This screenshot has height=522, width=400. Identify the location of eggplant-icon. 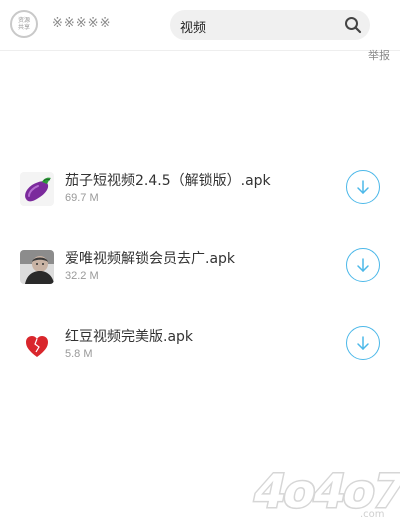
(37, 189).